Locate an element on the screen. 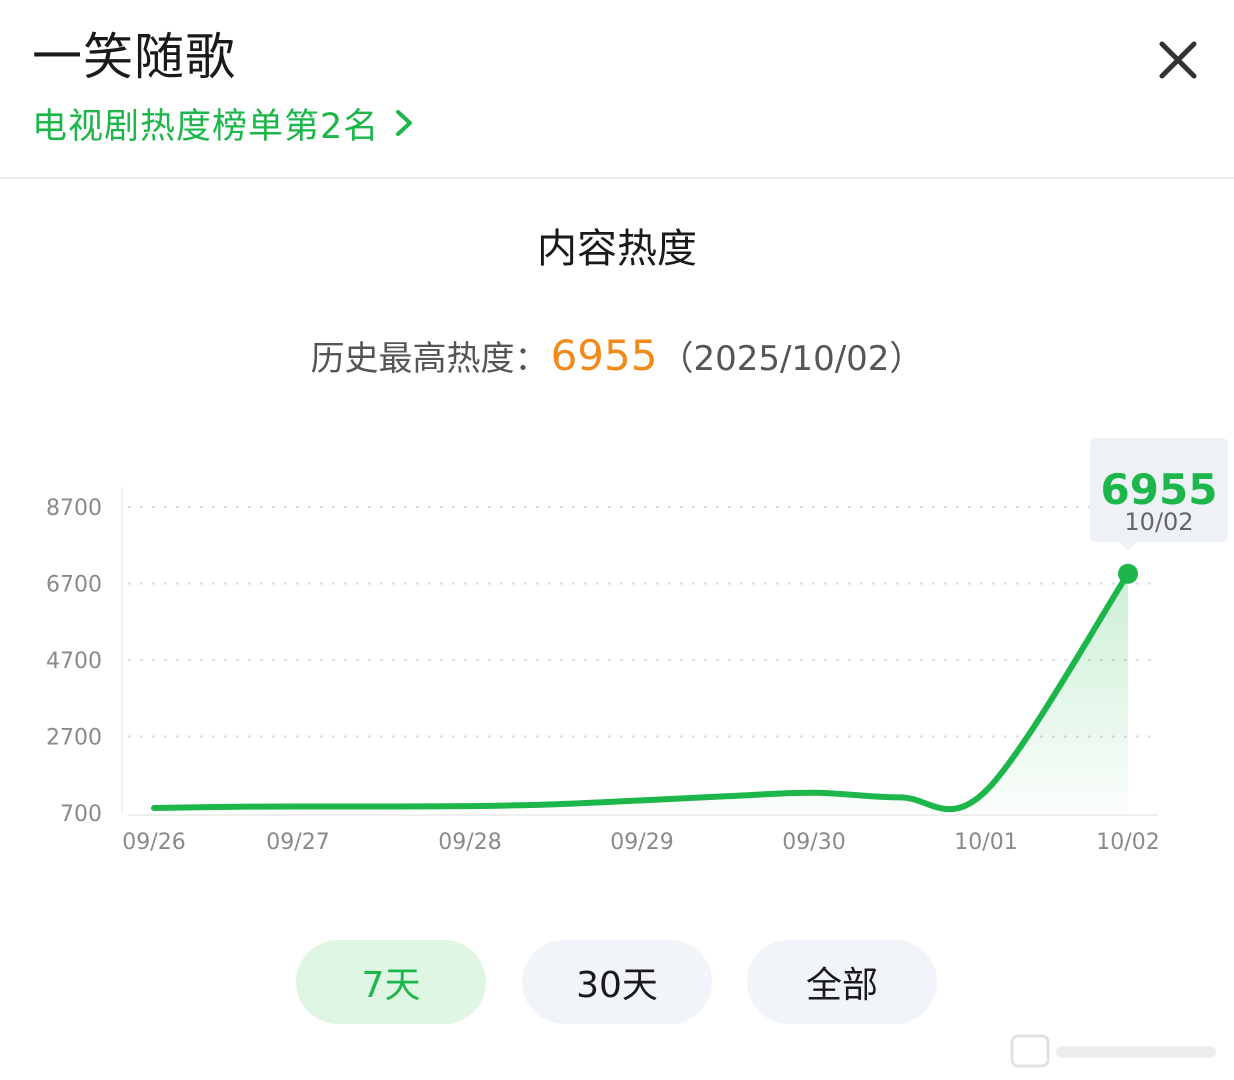 Image resolution: width=1234 pixels, height=1080 pixels. tab-30-days: 30天 is located at coordinates (617, 982).